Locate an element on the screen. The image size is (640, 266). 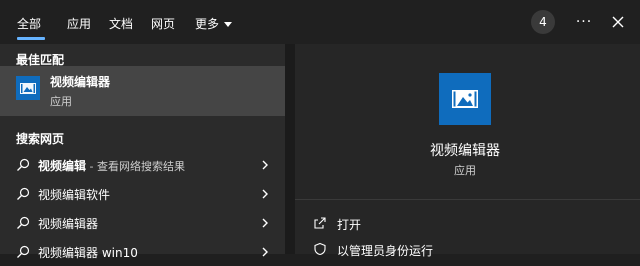
tab-more-label: 更多 is located at coordinates (207, 24).